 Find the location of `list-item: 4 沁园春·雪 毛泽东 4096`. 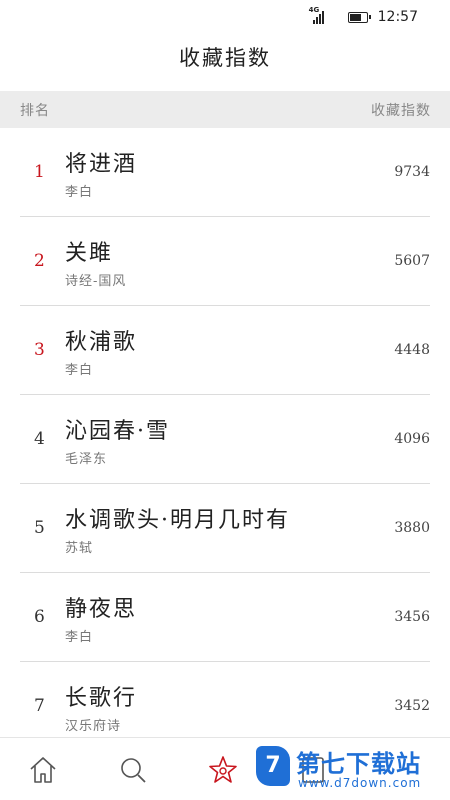

list-item: 4 沁园春·雪 毛泽东 4096 is located at coordinates (225, 439).